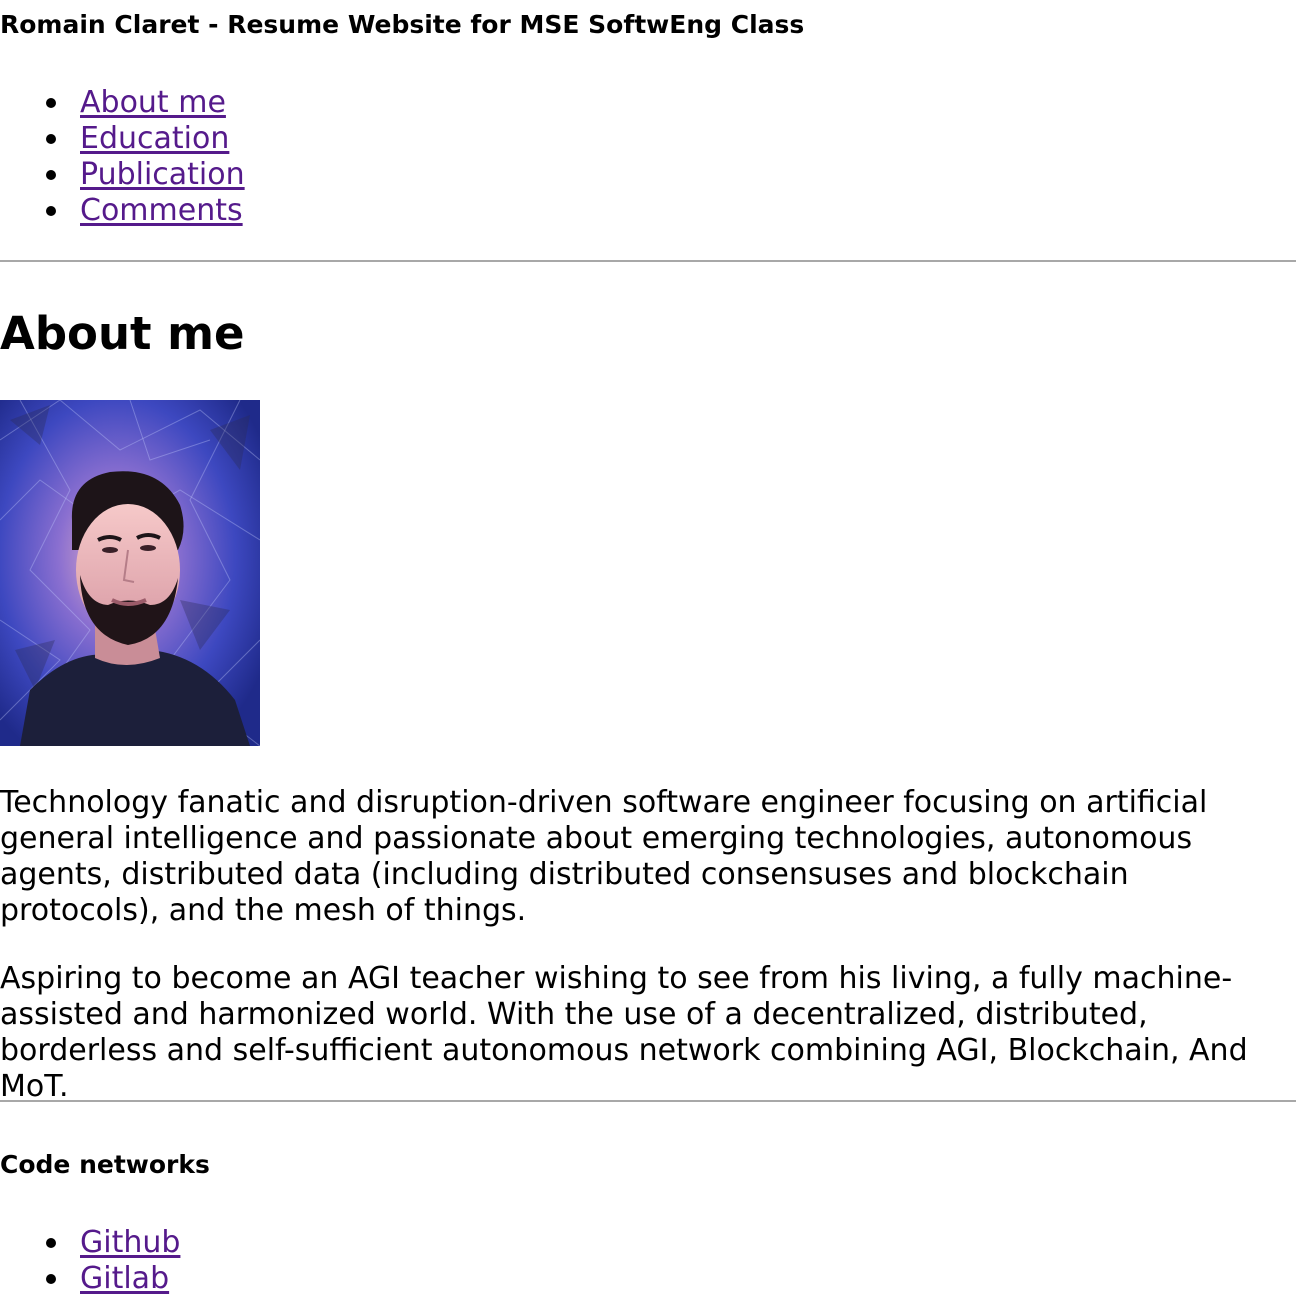 This screenshot has height=1310, width=1296. Describe the element at coordinates (161, 210) in the screenshot. I see `nav-link-comments: Comments` at that location.